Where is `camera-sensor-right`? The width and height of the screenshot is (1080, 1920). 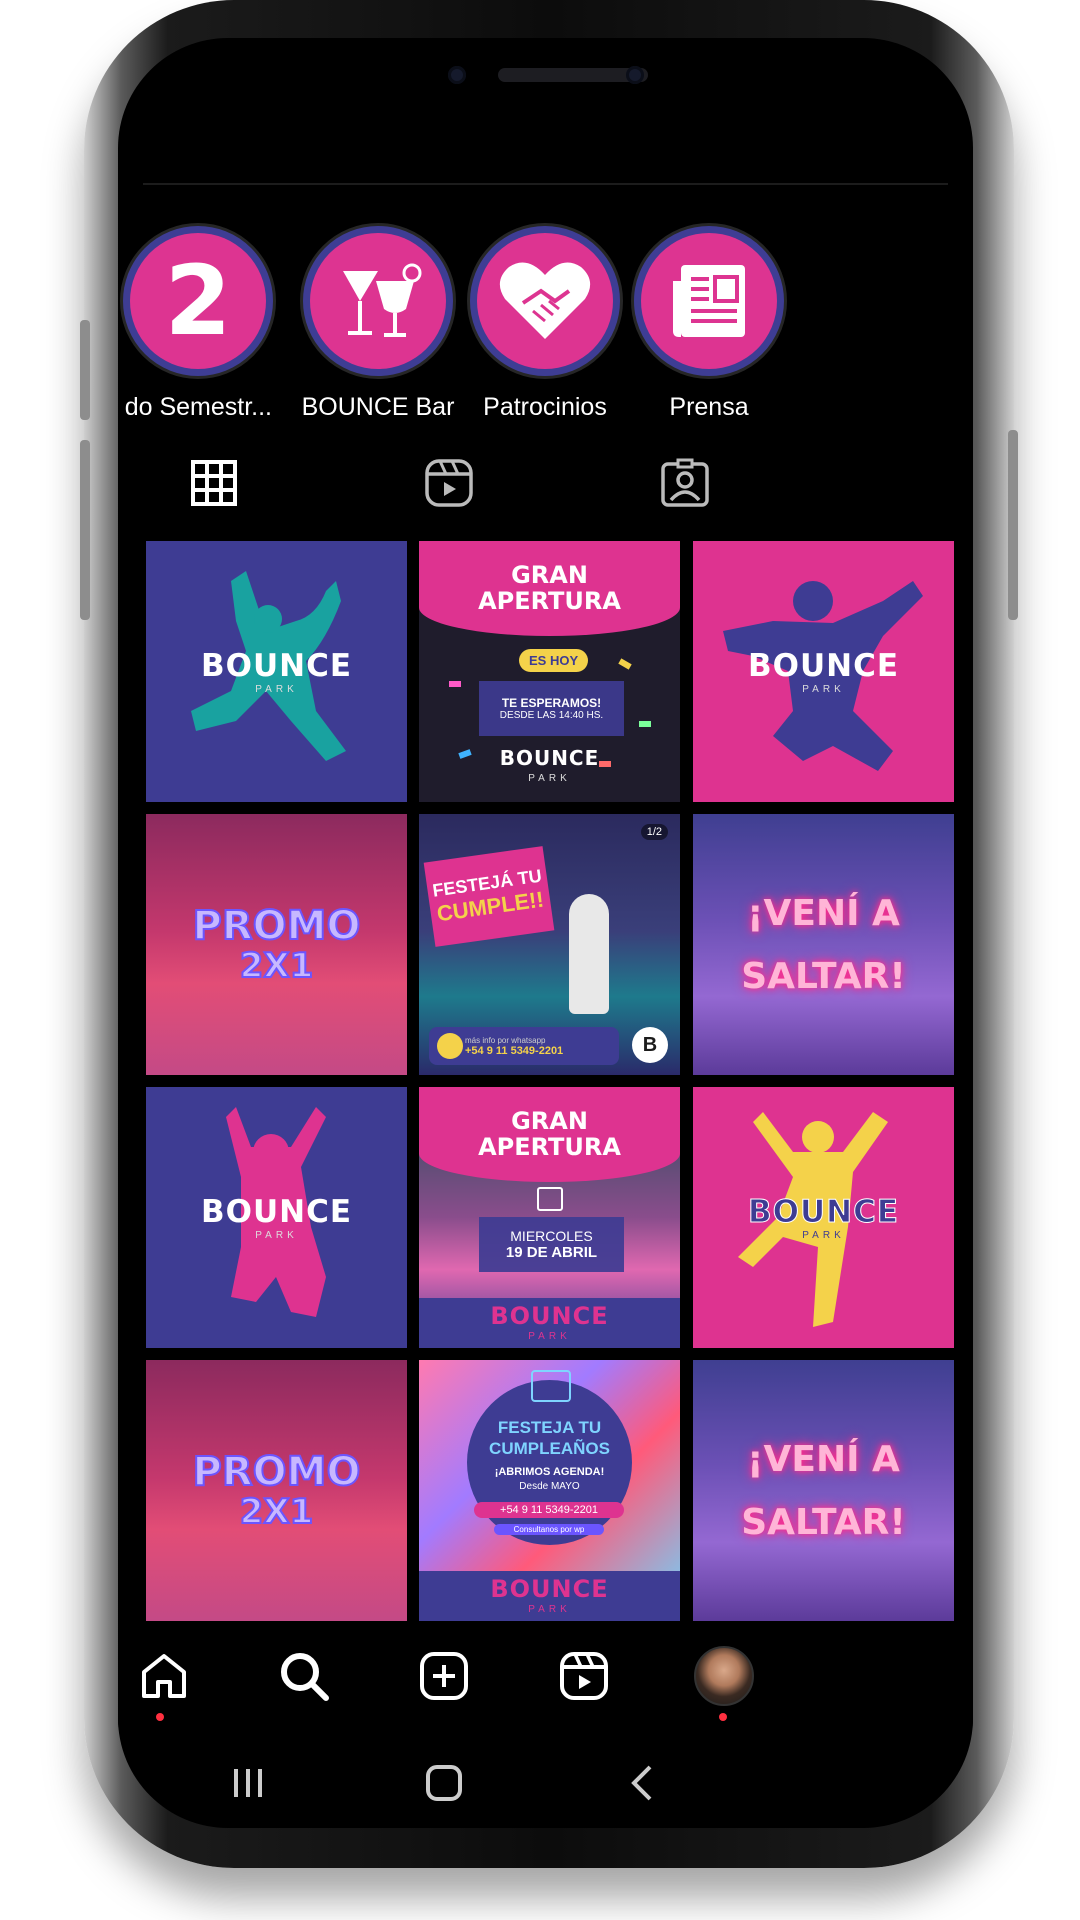
camera-sensor-right is located at coordinates (635, 75).